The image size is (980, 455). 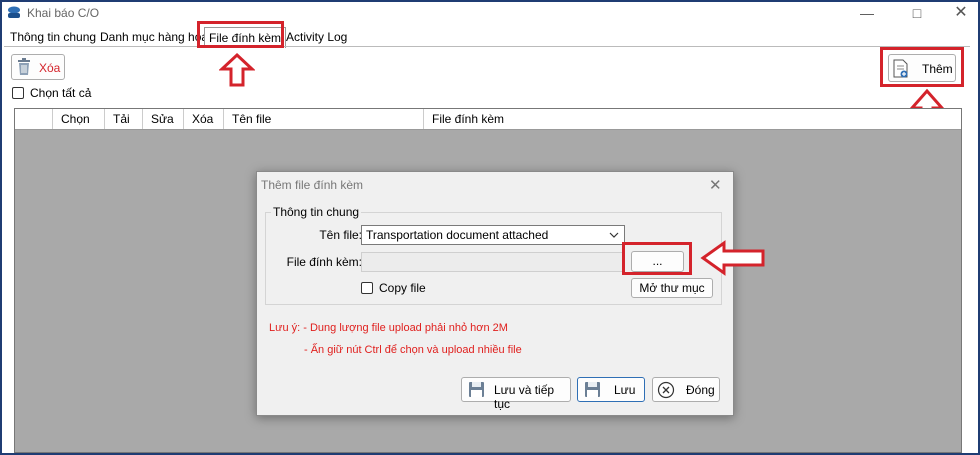 I want to click on save-continue-label: Lưu và tiếp tục, so click(x=524, y=397).